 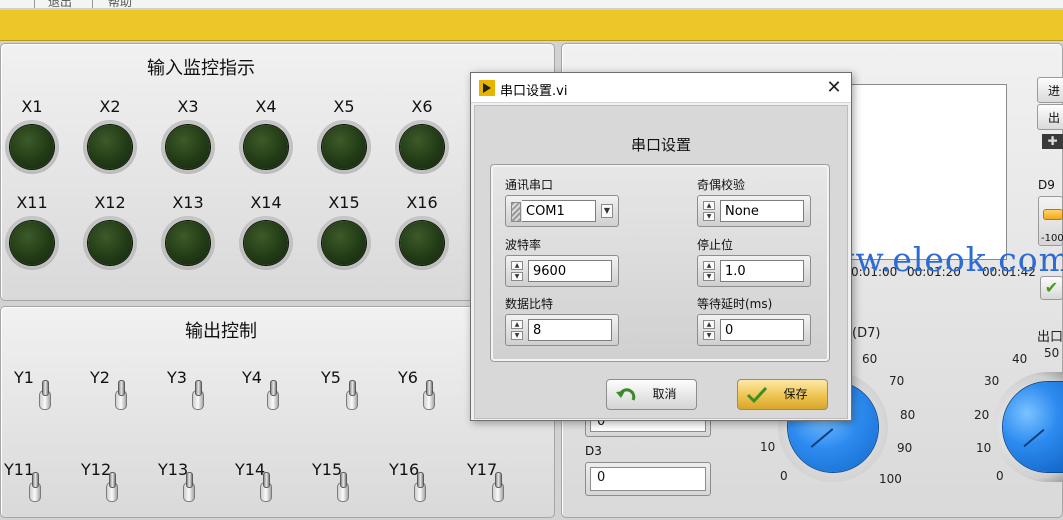 I want to click on switch-label: Y3, so click(x=177, y=377).